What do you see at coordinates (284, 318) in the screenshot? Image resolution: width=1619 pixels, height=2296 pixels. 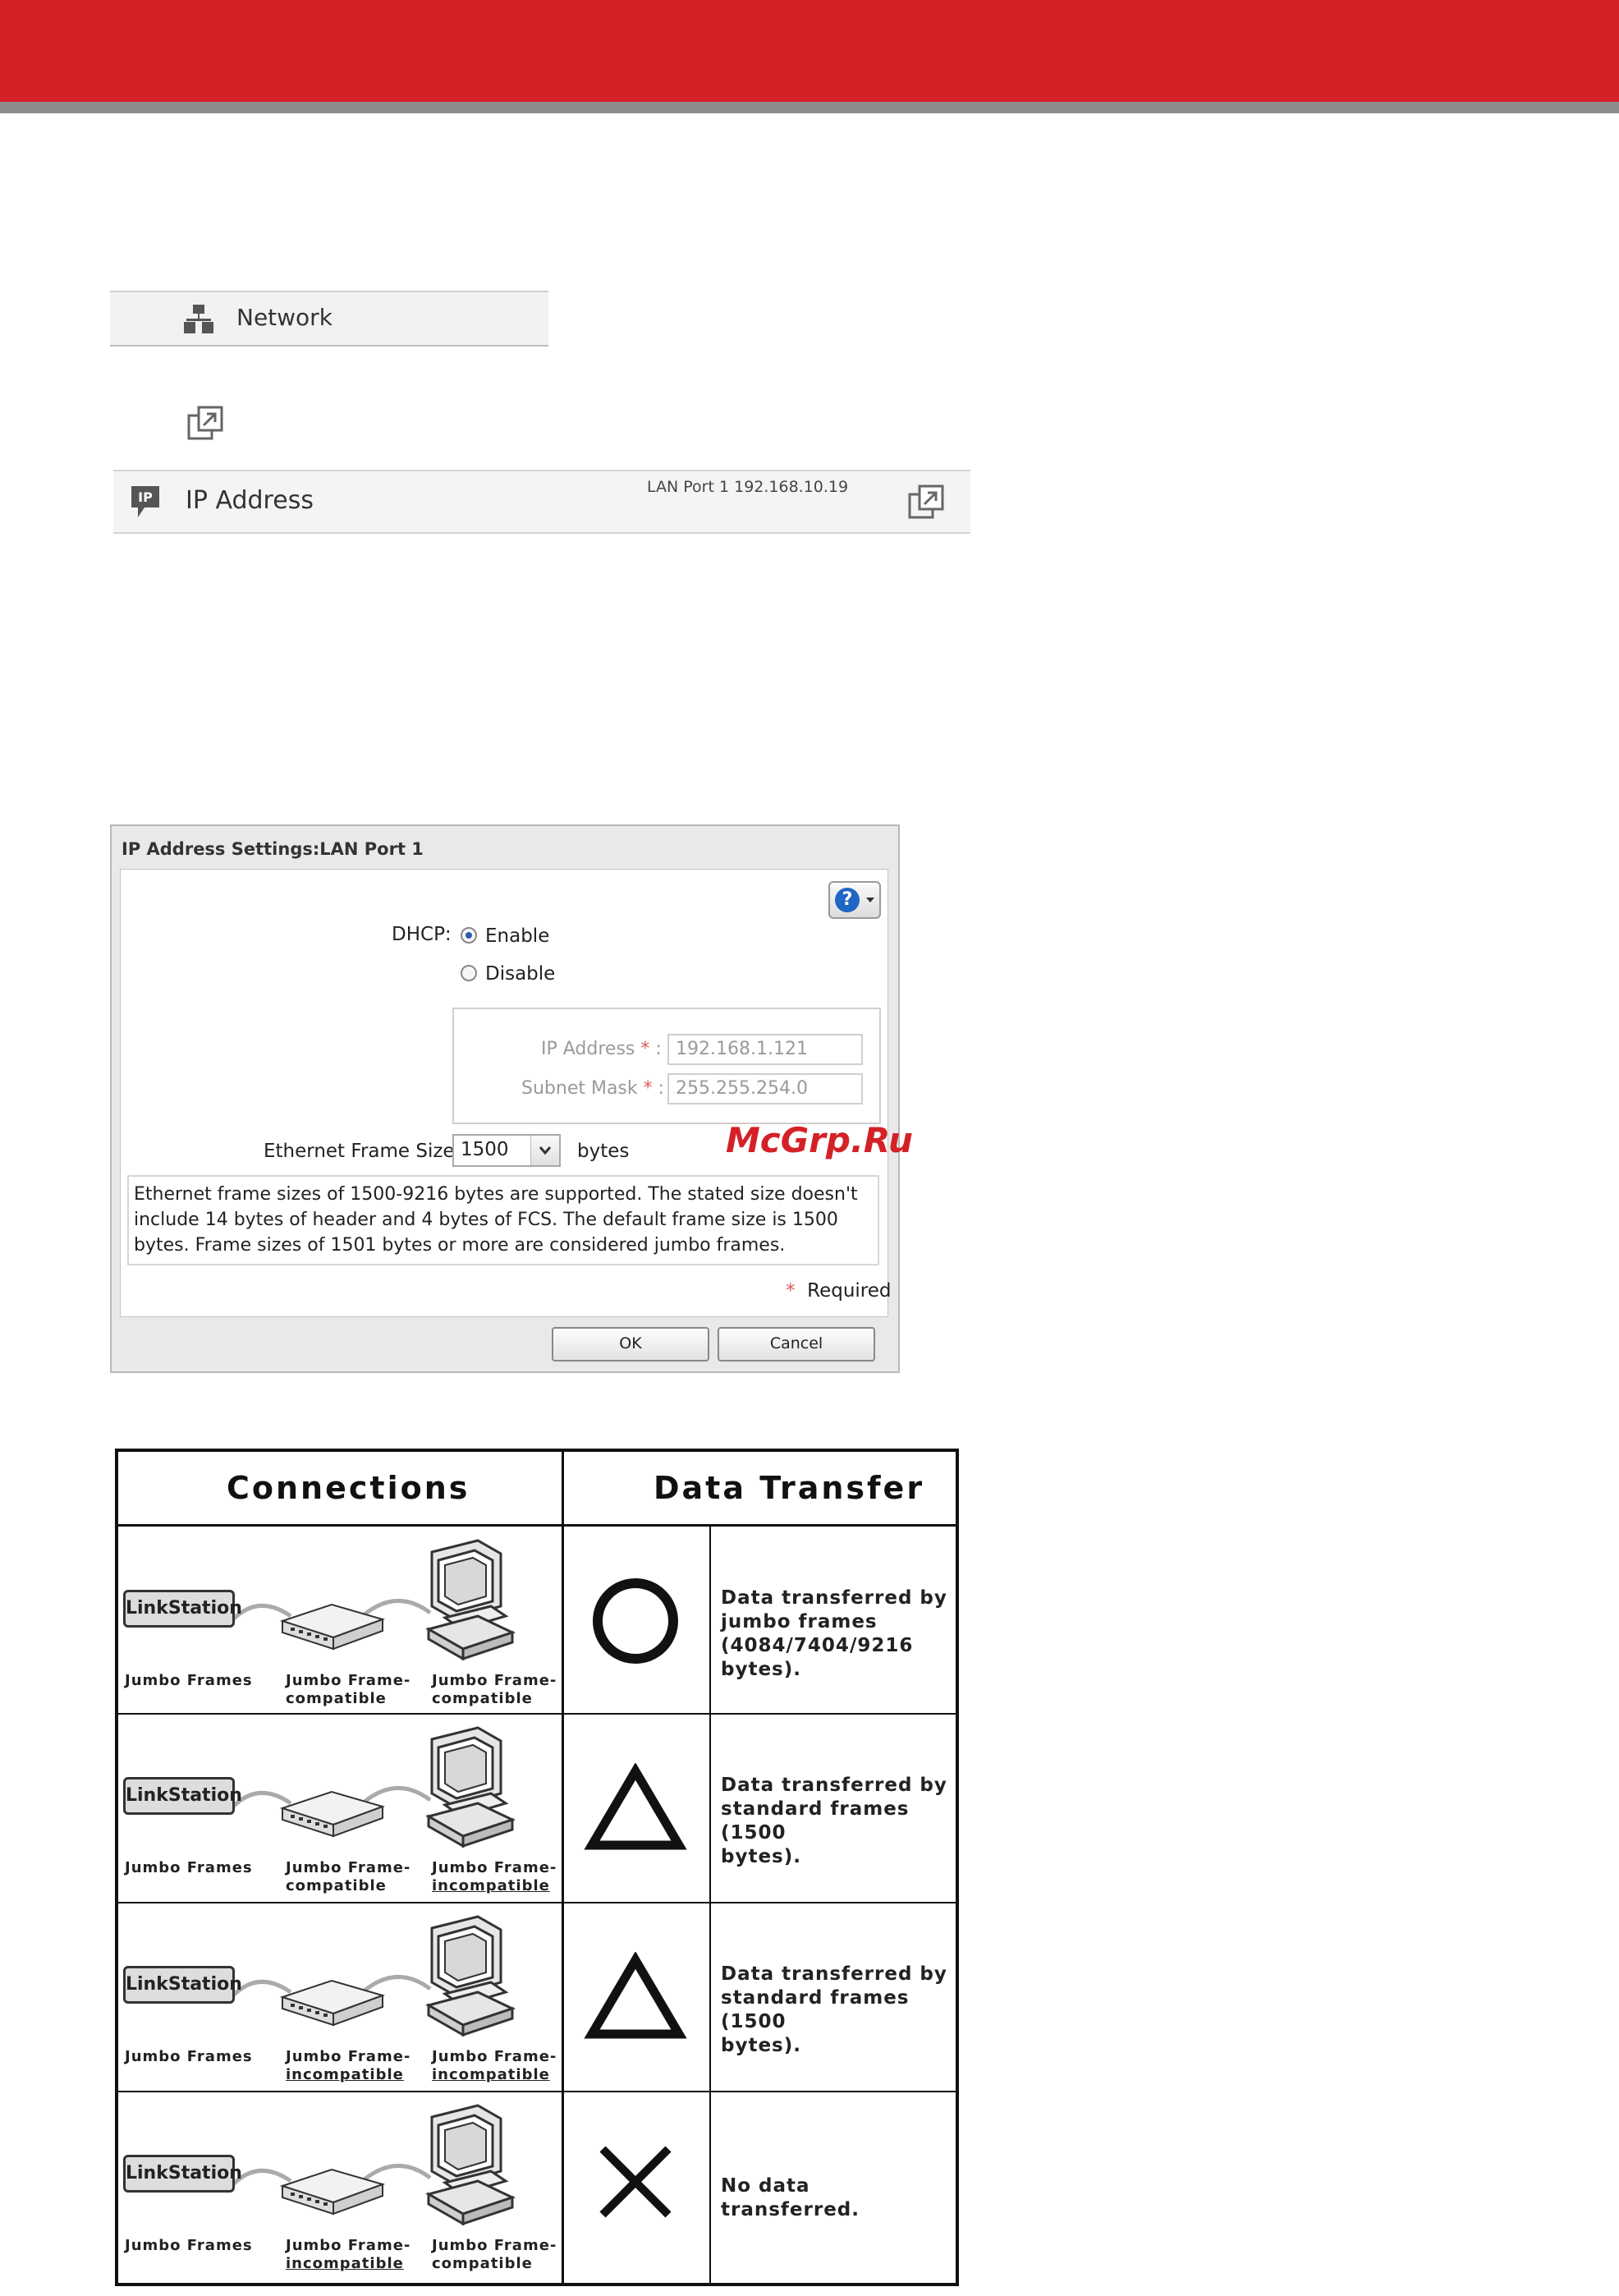 I see `network-label: Network` at bounding box center [284, 318].